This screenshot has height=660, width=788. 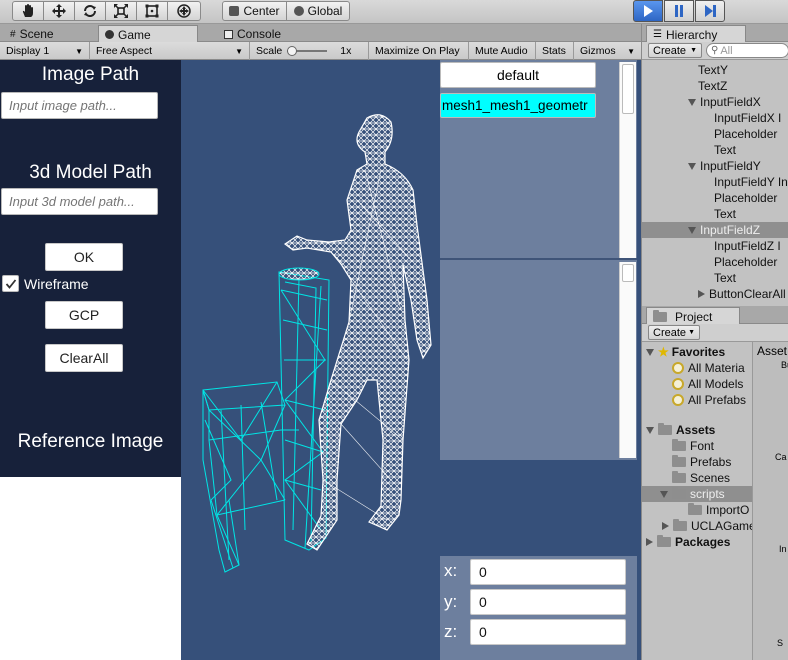 What do you see at coordinates (90, 74) in the screenshot?
I see `image-path-title: Image Path` at bounding box center [90, 74].